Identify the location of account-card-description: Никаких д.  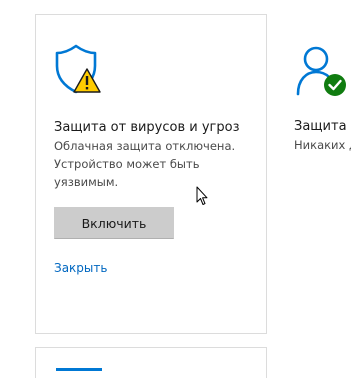
(322, 145).